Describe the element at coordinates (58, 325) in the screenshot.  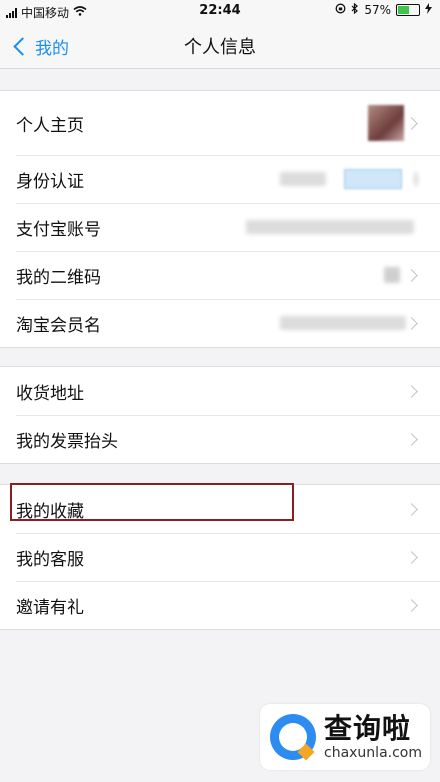
I see `row-label: 淘宝会员名` at that location.